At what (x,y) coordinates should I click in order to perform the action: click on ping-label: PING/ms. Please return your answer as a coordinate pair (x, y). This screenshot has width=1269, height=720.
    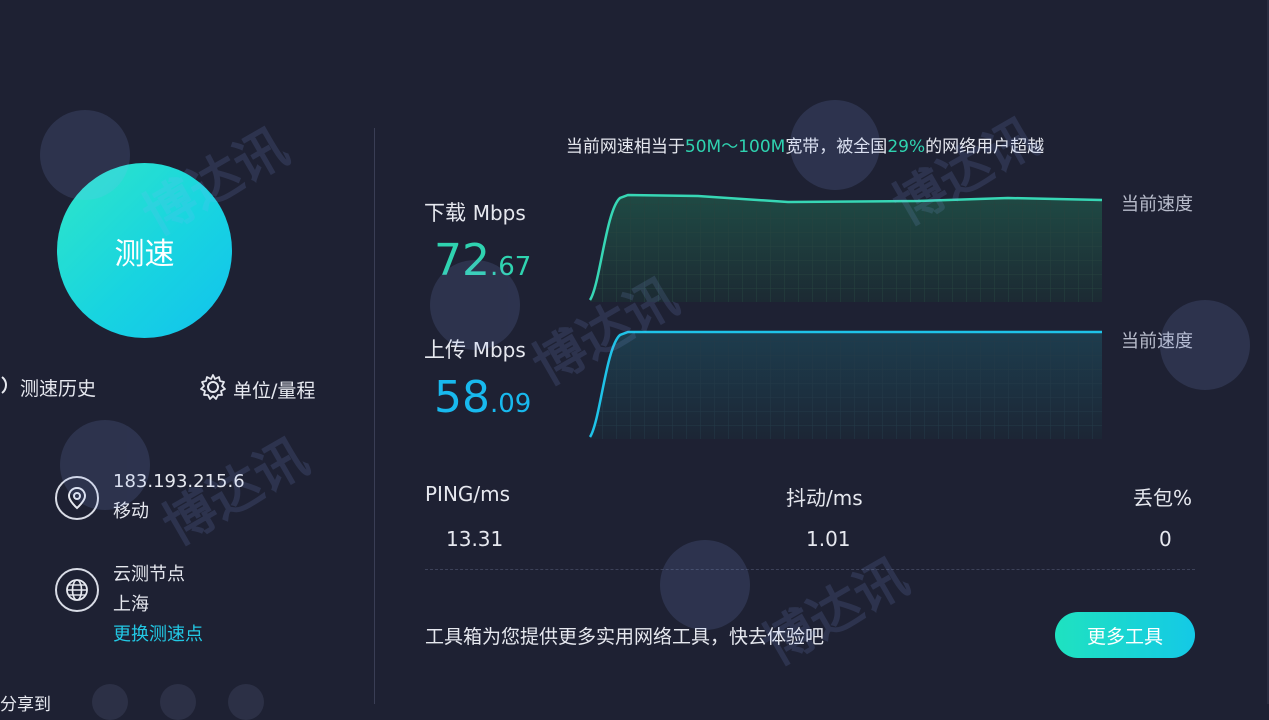
    Looking at the image, I should click on (468, 494).